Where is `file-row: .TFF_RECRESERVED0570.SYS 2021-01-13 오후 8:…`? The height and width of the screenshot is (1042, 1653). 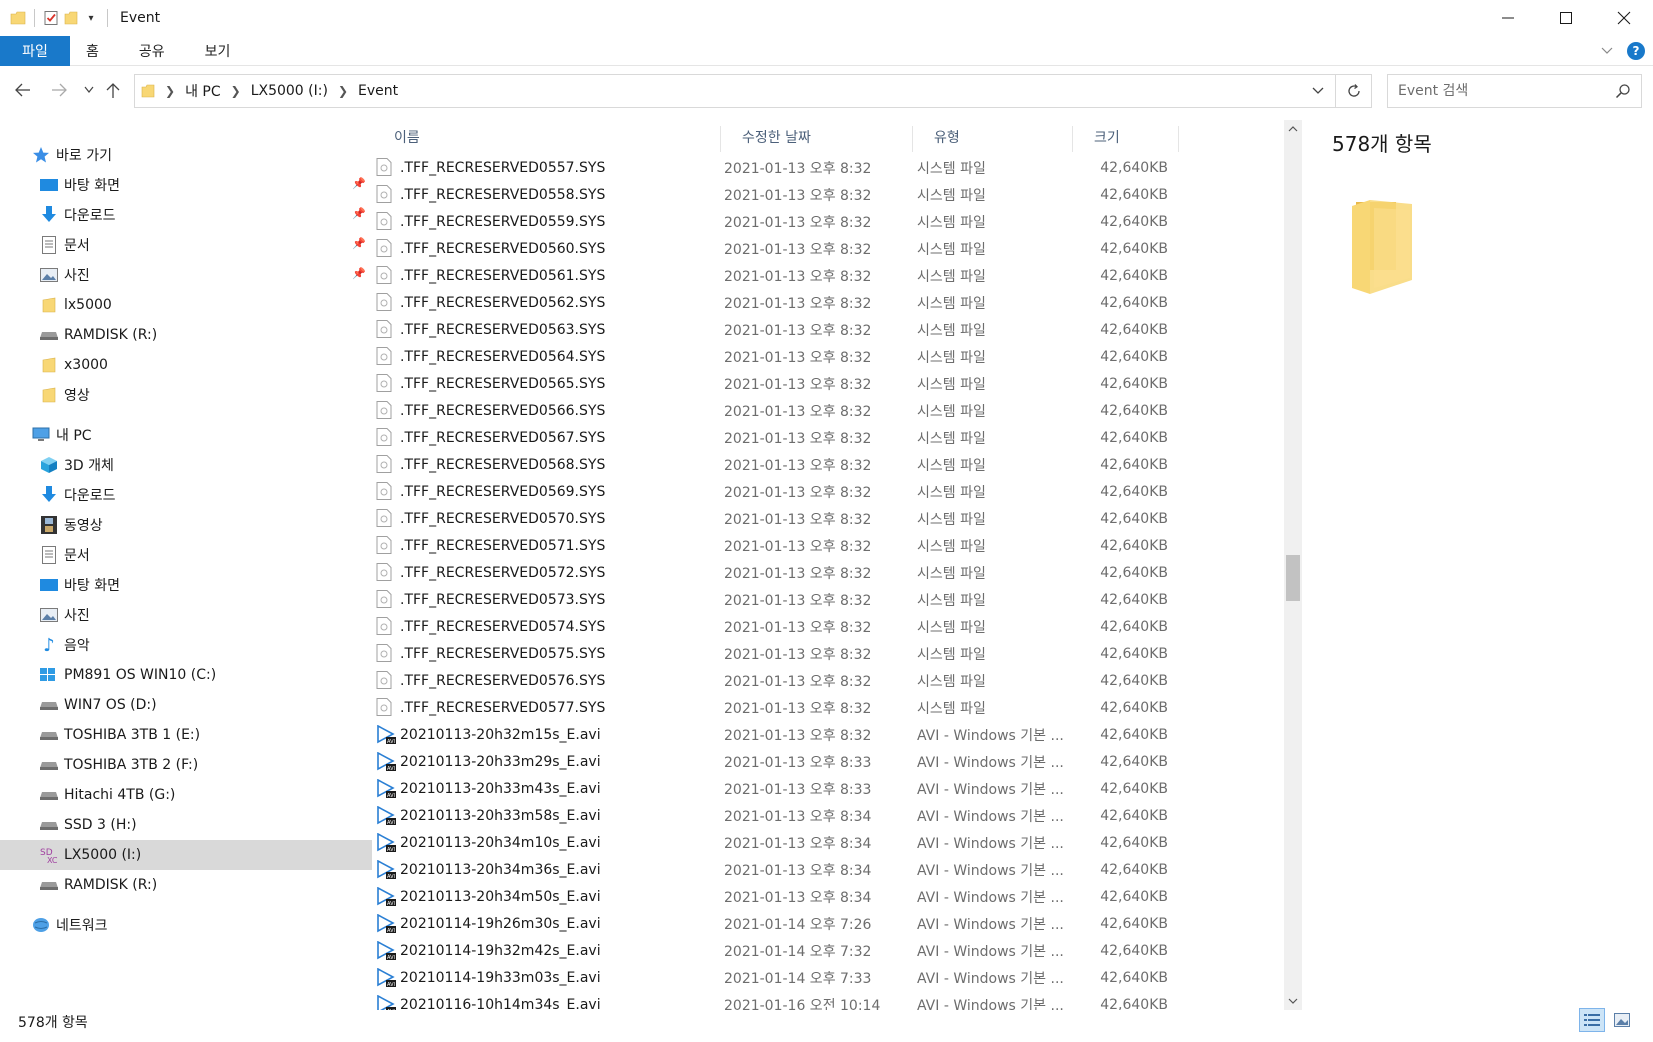
file-row: .TFF_RECRESERVED0570.SYS 2021-01-13 오후 8:… is located at coordinates (834, 518).